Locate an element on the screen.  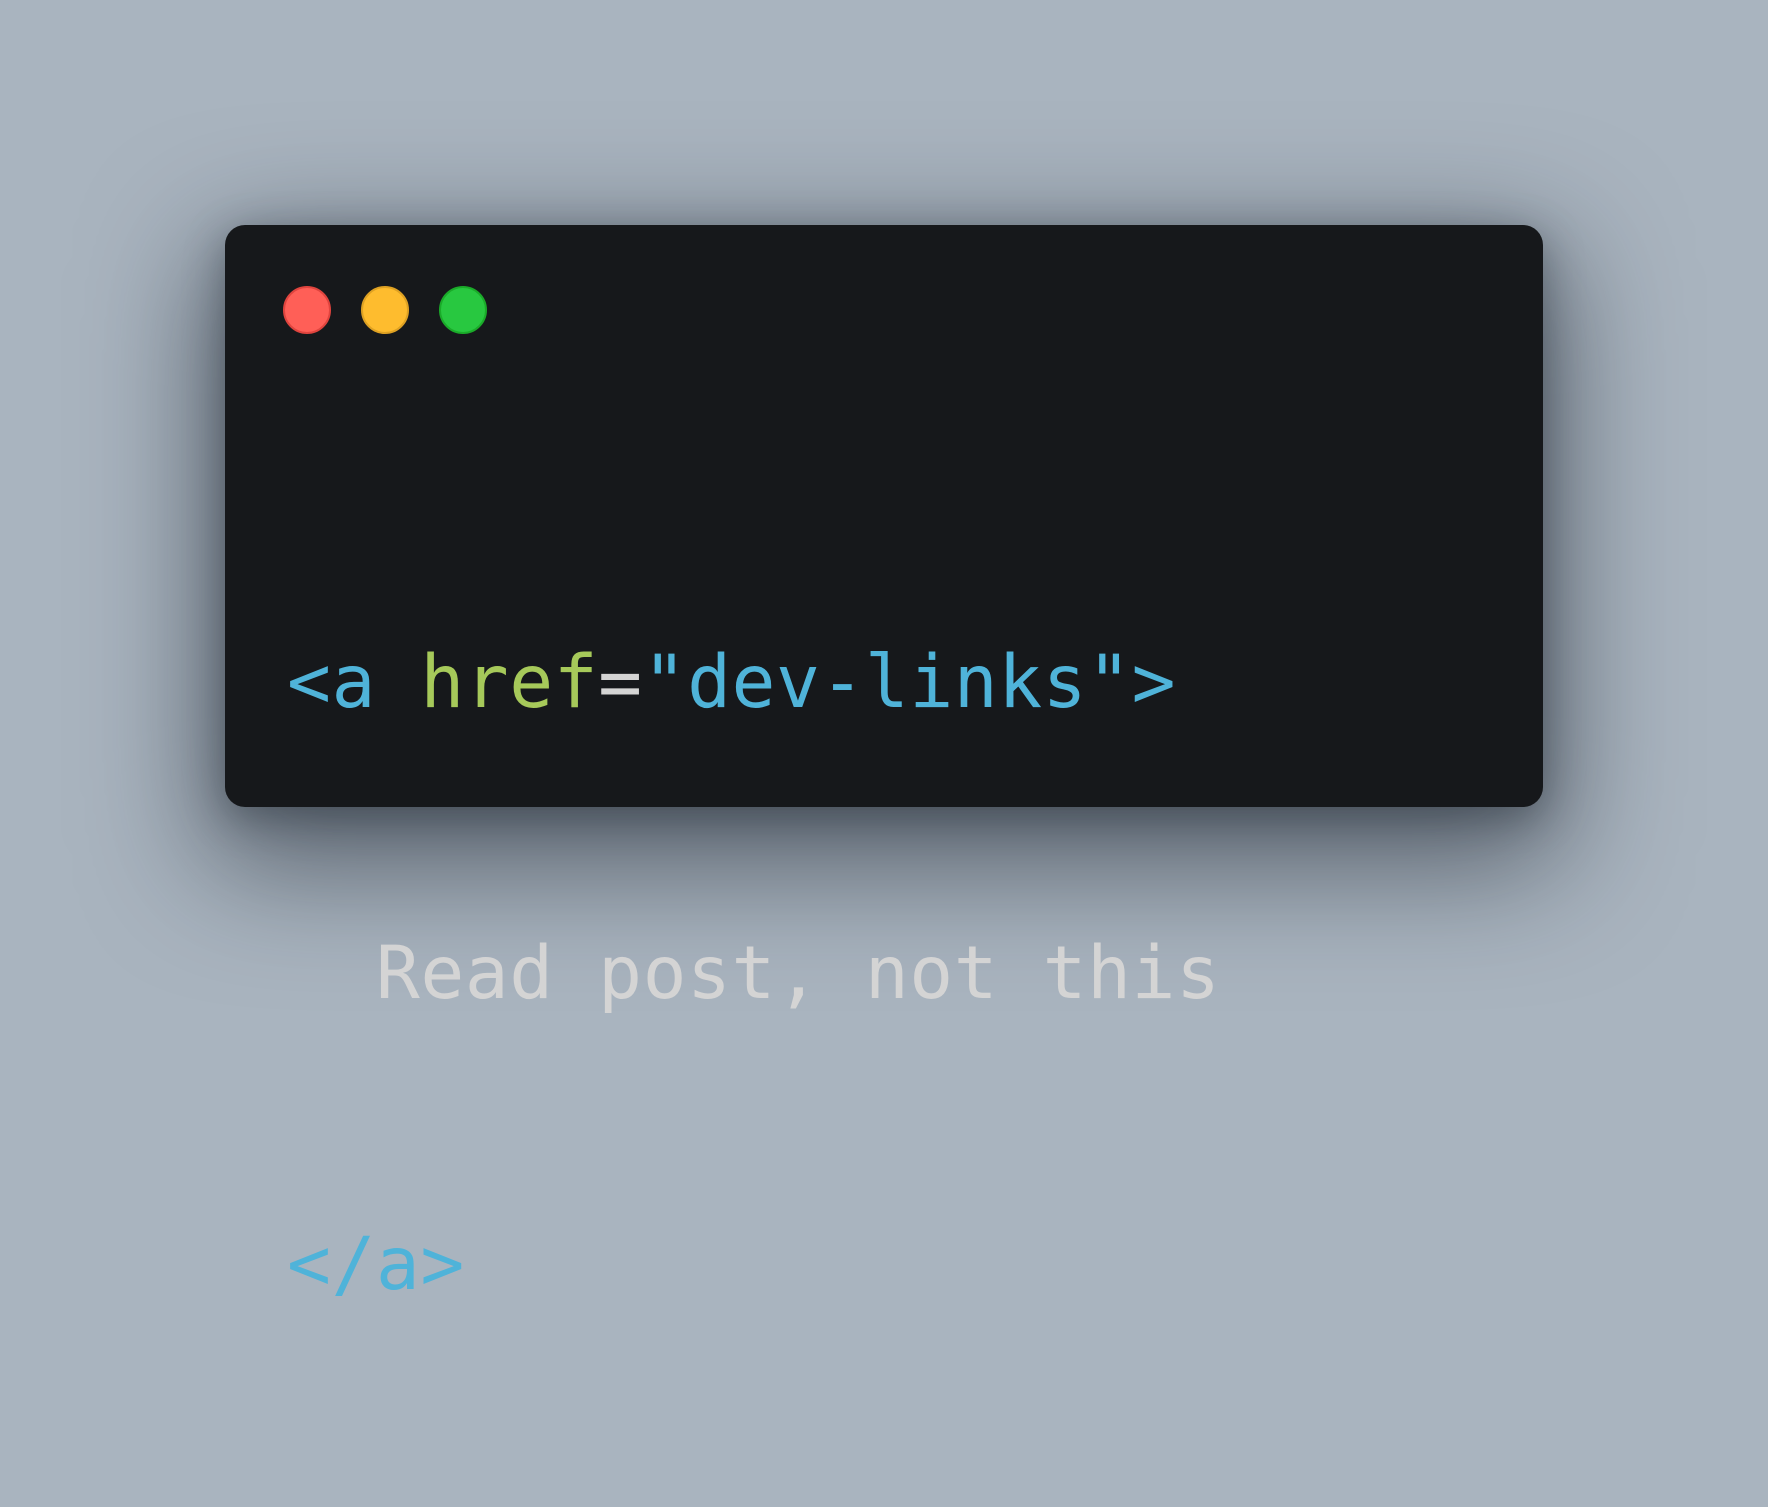
closing-tag-token: </a> is located at coordinates (376, 1264).